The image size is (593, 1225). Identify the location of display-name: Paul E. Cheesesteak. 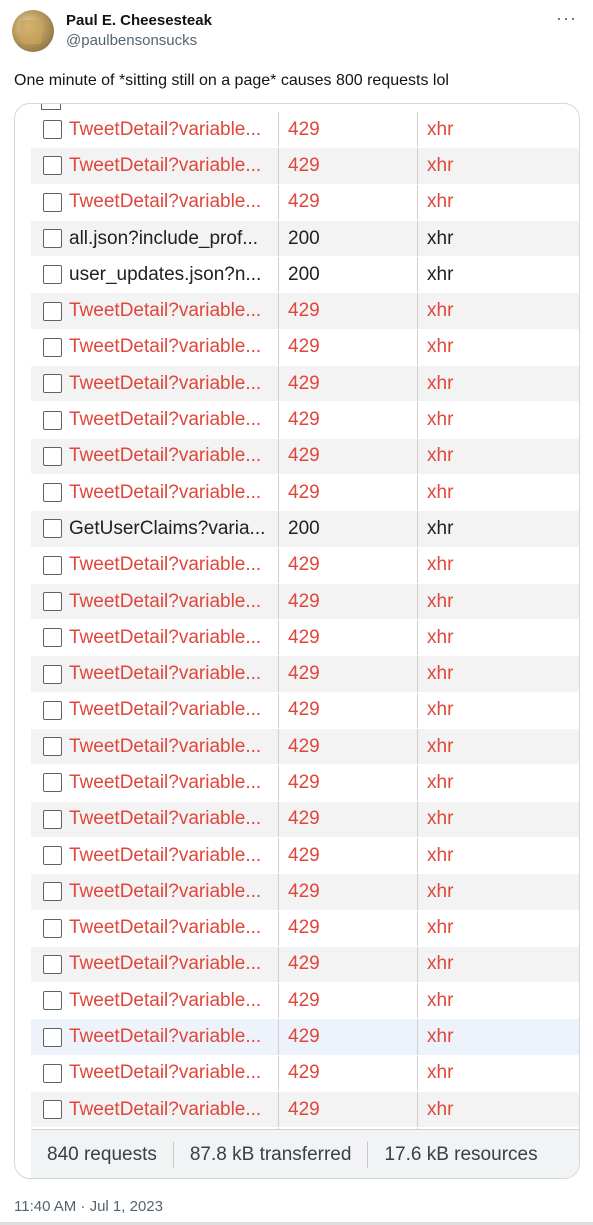
(139, 20).